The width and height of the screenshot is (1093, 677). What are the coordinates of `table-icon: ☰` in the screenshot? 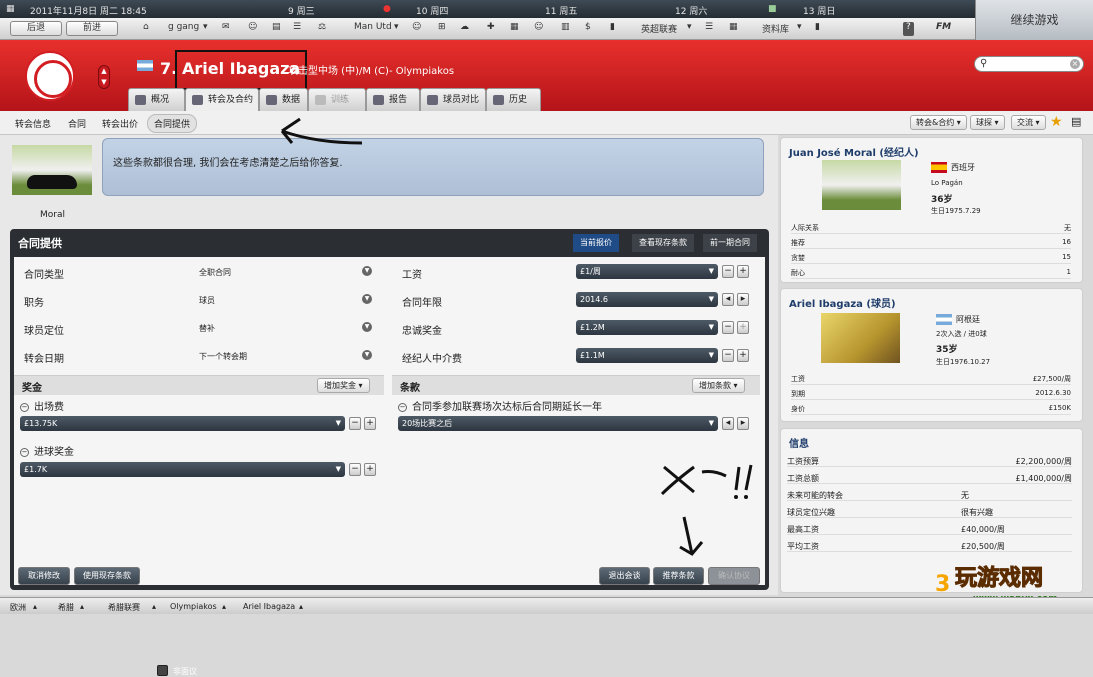 It's located at (709, 29).